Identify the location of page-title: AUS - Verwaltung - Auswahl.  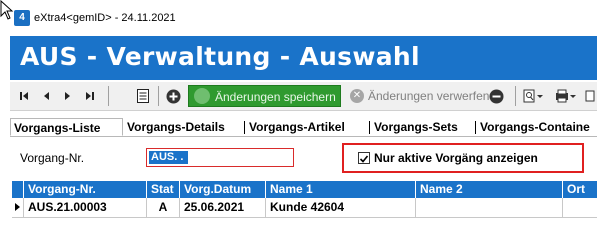
(220, 56).